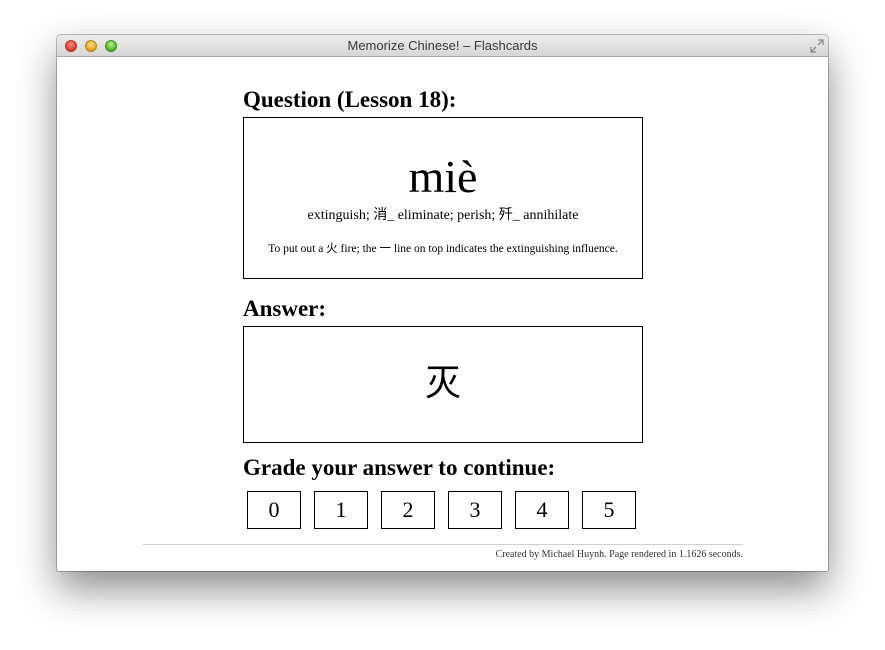  I want to click on grade-section: Grade your answer to continue:, so click(443, 468).